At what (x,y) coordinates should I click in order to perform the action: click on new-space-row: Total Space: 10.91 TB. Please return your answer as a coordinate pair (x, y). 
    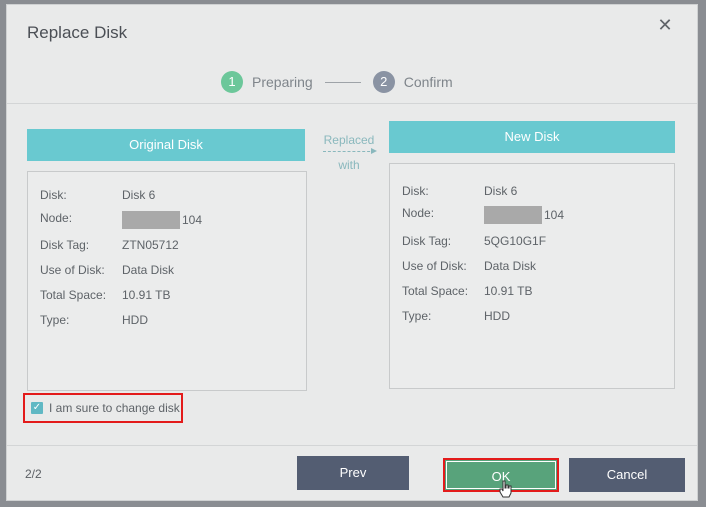
    Looking at the image, I should click on (467, 291).